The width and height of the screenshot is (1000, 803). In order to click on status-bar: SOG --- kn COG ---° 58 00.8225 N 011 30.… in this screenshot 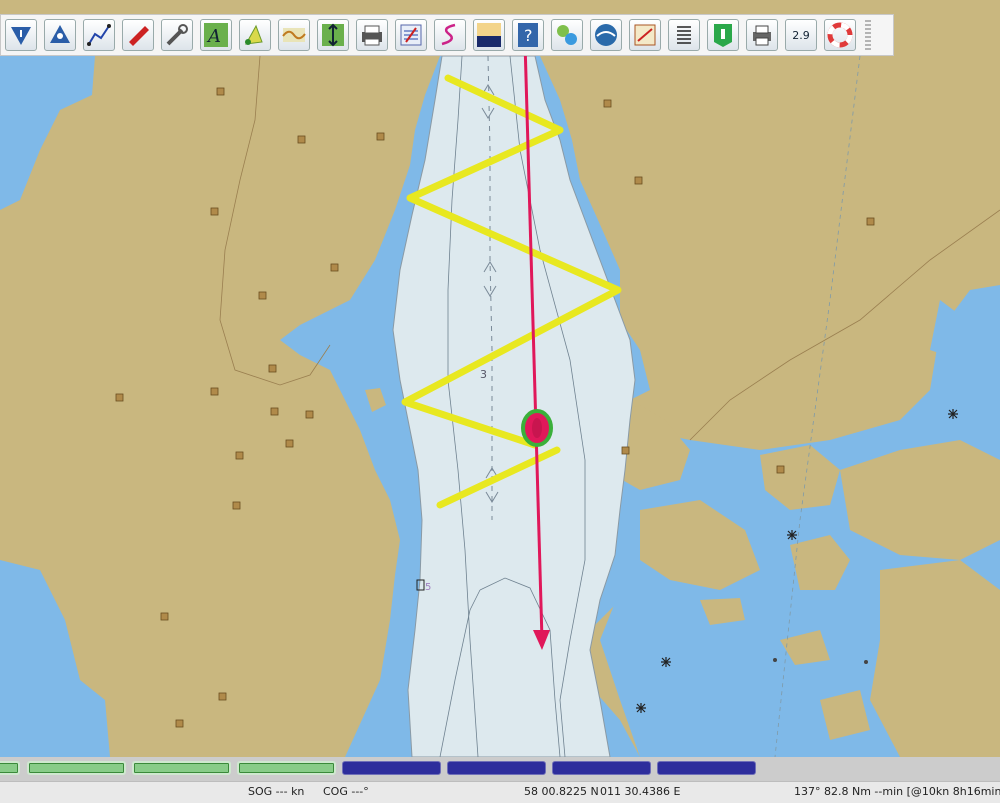, I will do `click(500, 792)`.